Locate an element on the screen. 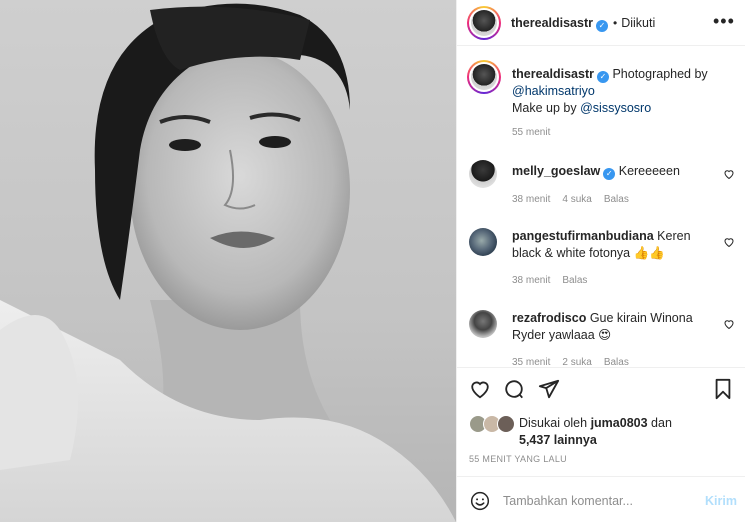 The height and width of the screenshot is (522, 745). caption-line-2: Make up by is located at coordinates (544, 108).